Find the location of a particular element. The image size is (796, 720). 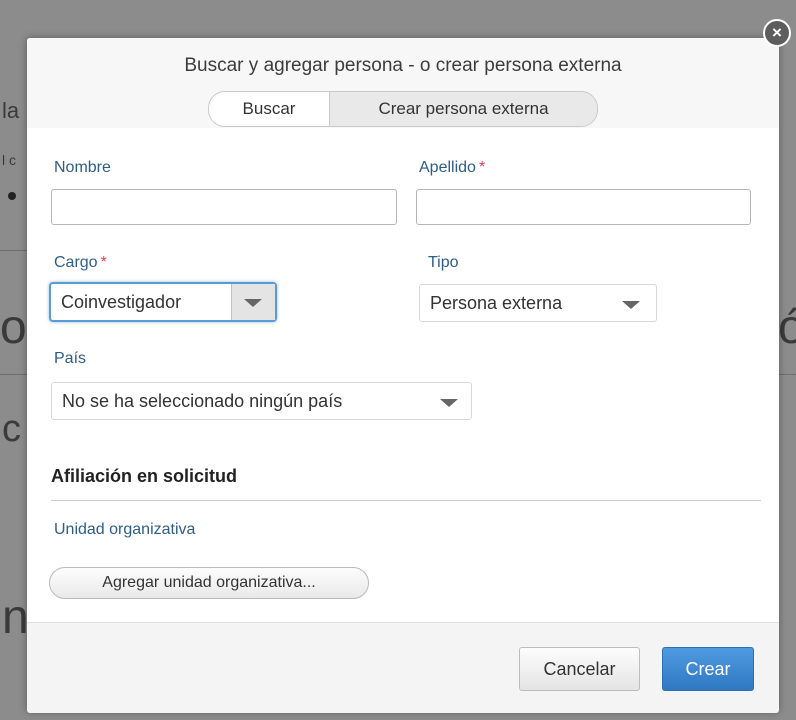

background-fragment-4: ó is located at coordinates (787, 327).